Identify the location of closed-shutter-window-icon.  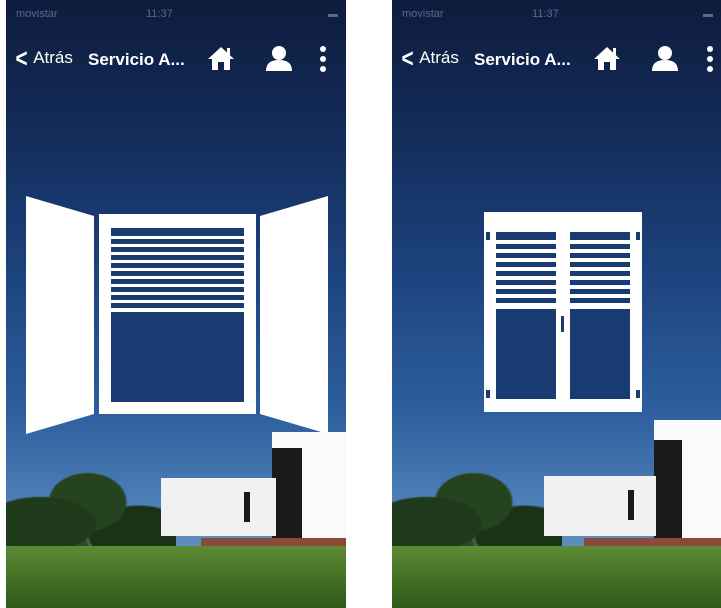
(563, 312).